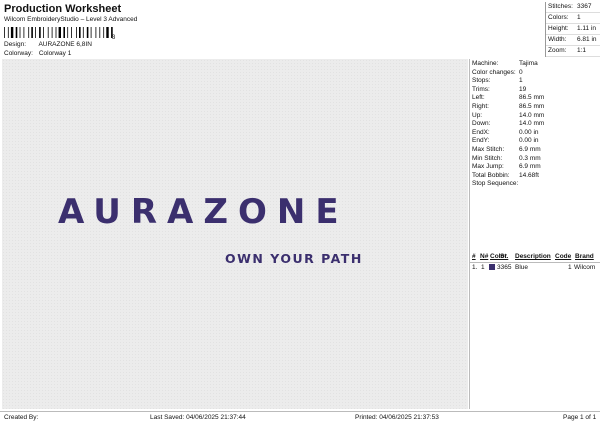 Image resolution: width=600 pixels, height=425 pixels. Describe the element at coordinates (491, 175) in the screenshot. I see `machine-label: Total Bobbin:` at that location.